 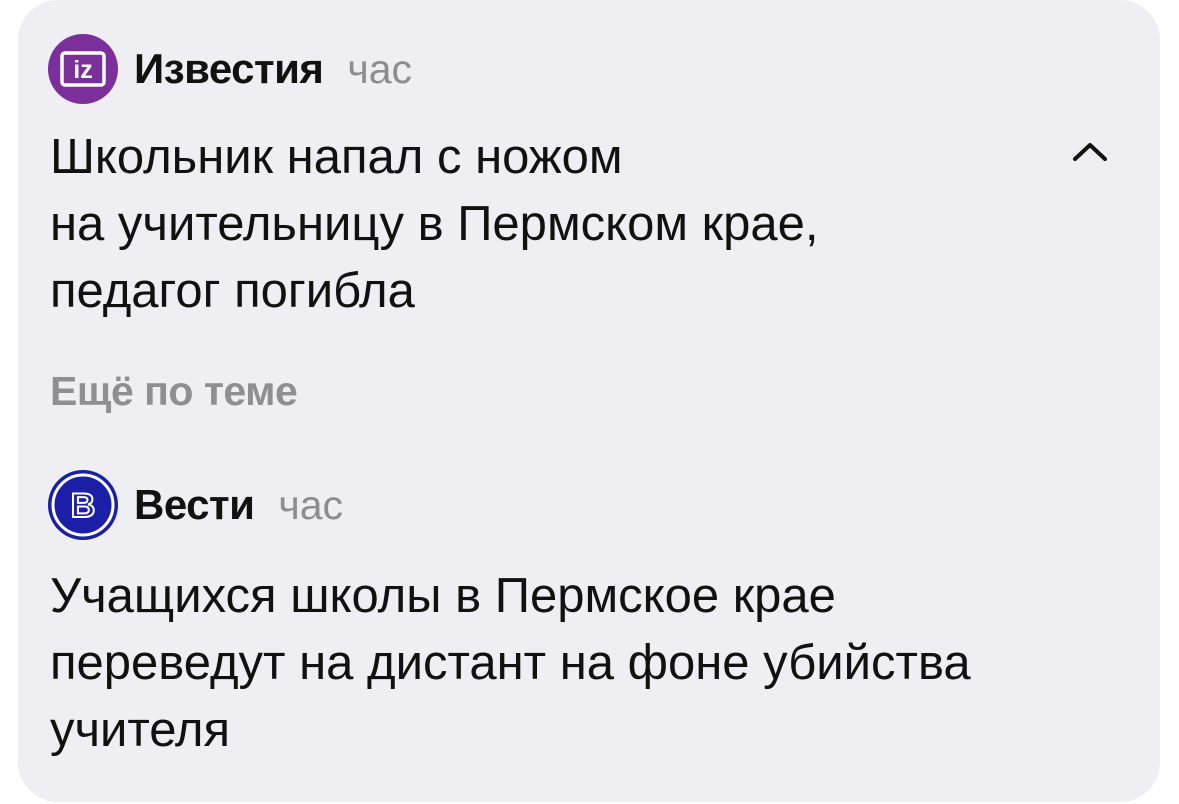 I want to click on chevron-up-icon, so click(x=1090, y=152).